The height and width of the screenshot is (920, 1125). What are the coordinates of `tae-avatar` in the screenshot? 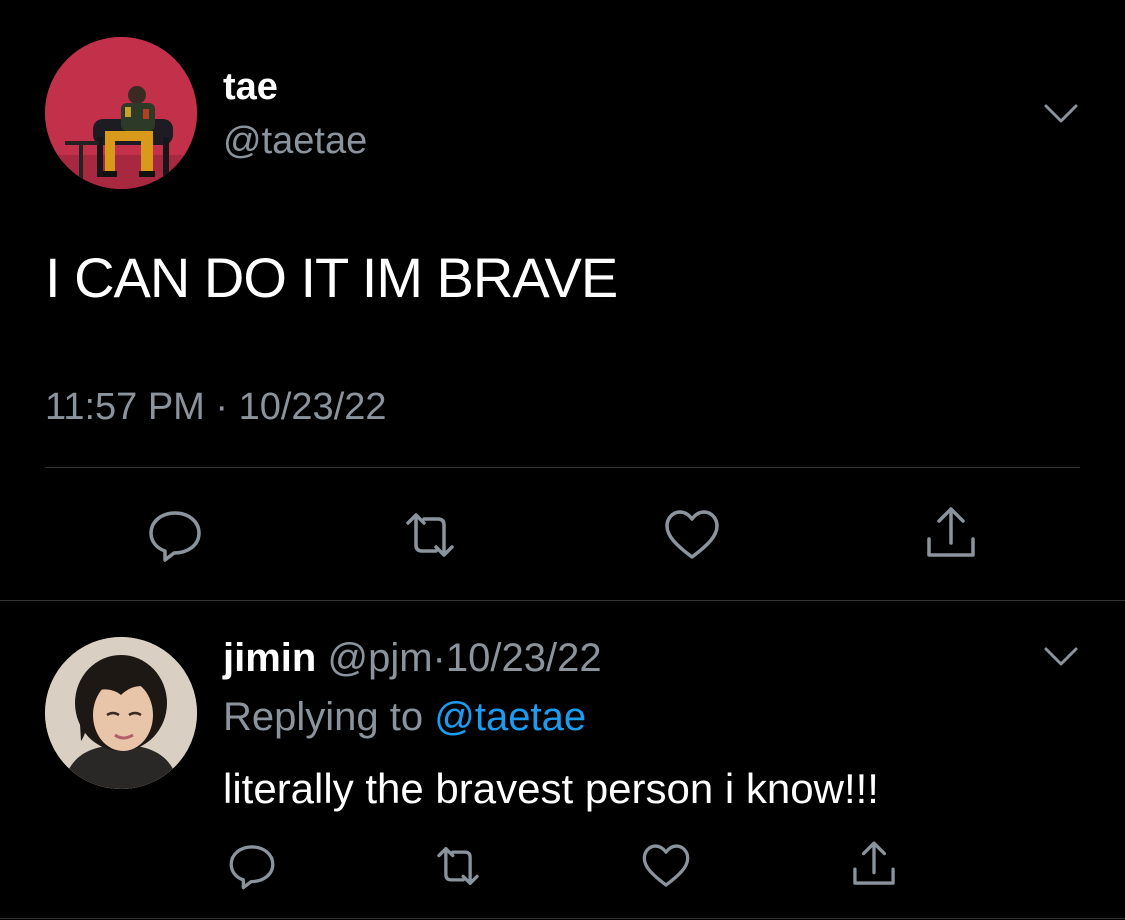 It's located at (121, 113).